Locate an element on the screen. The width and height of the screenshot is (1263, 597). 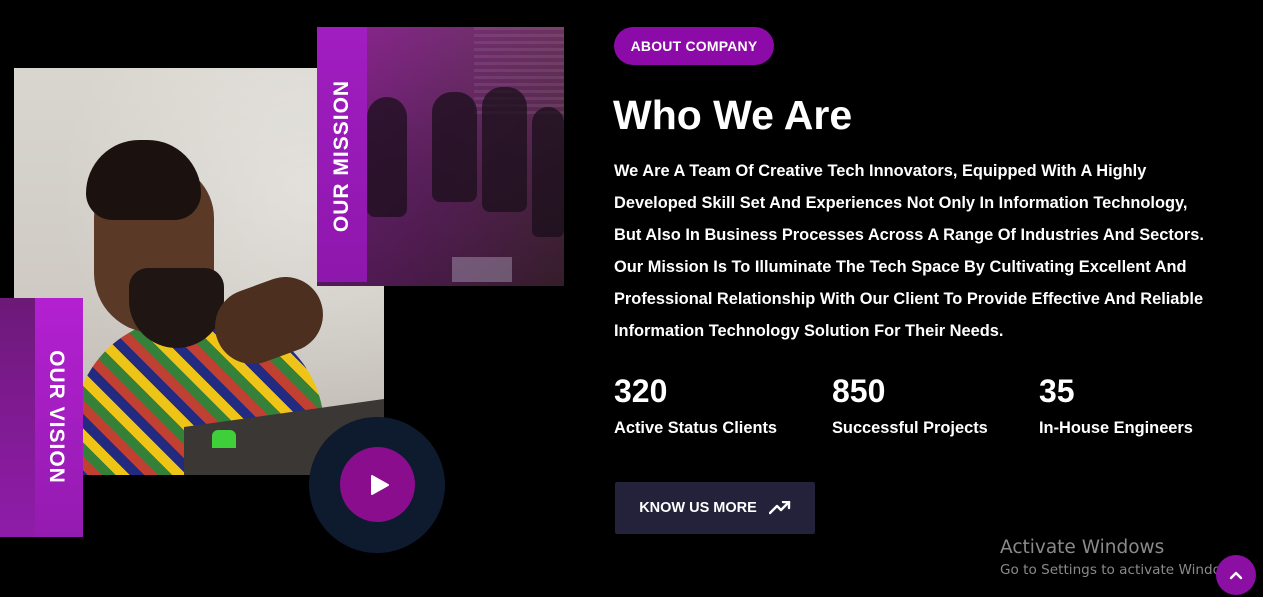
stat-value: 35 is located at coordinates (1057, 391).